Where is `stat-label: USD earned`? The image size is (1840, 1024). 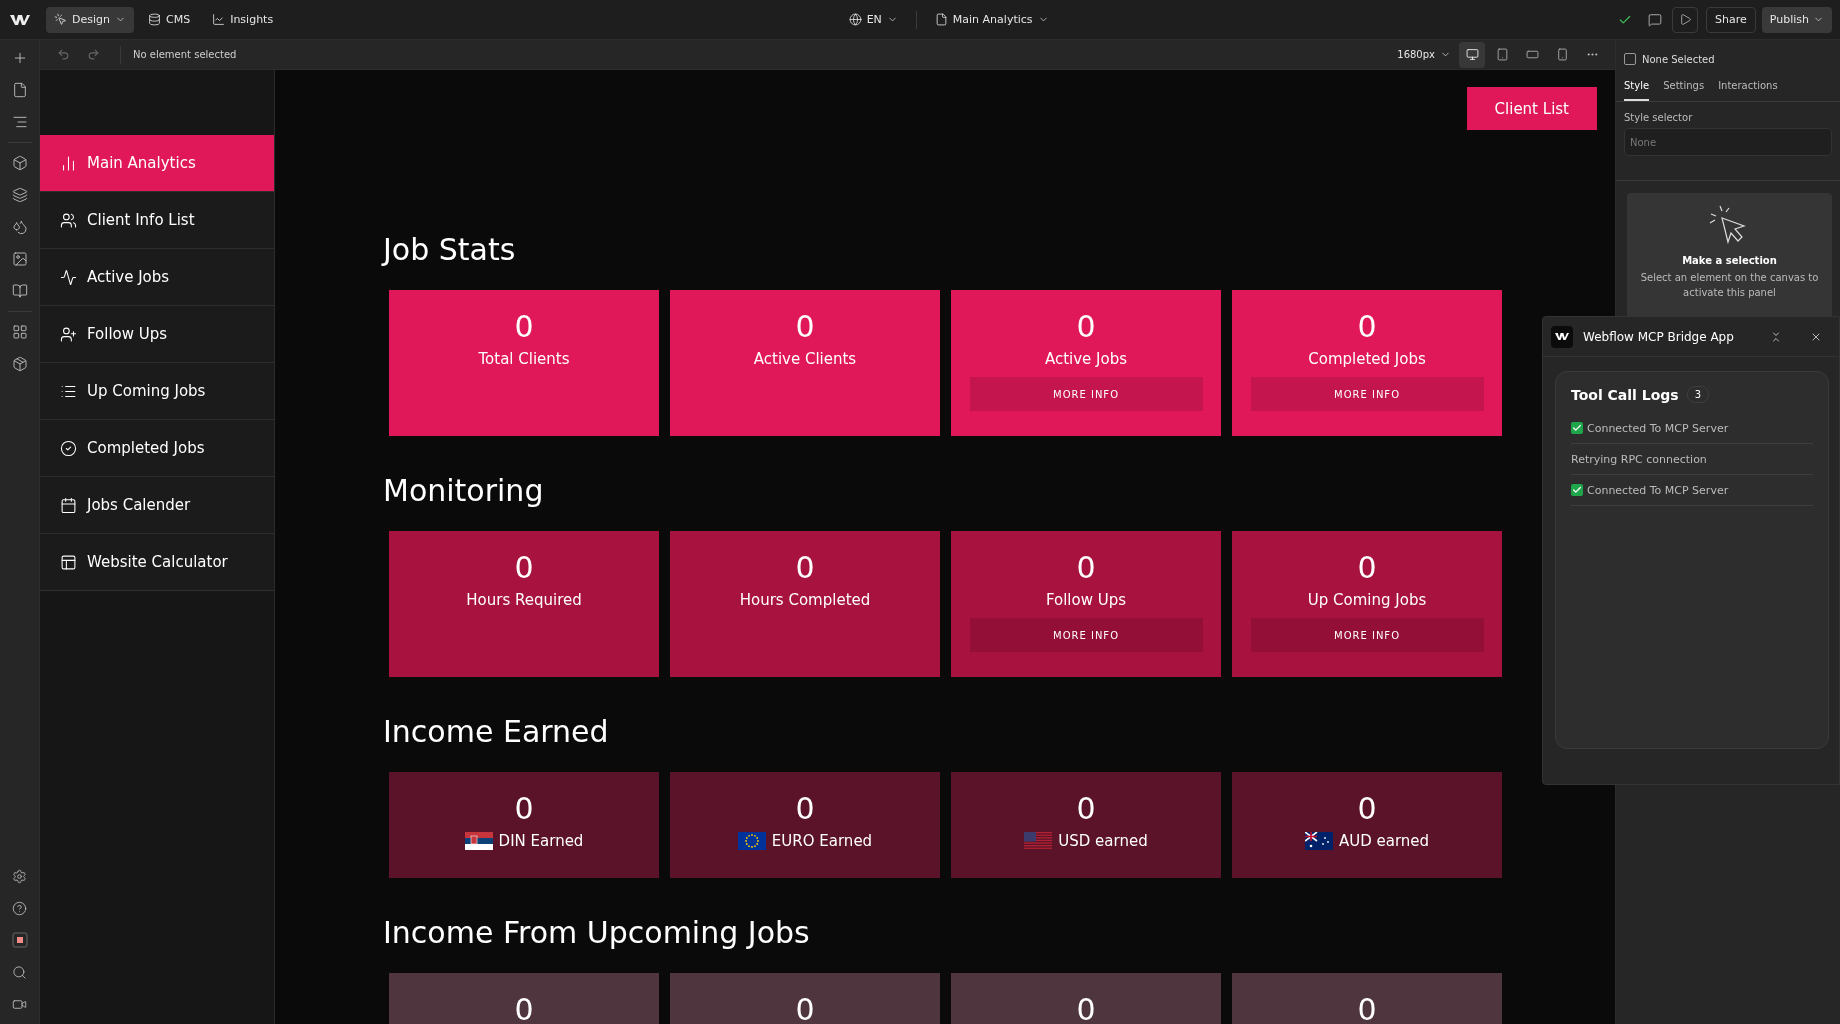
stat-label: USD earned is located at coordinates (1103, 841).